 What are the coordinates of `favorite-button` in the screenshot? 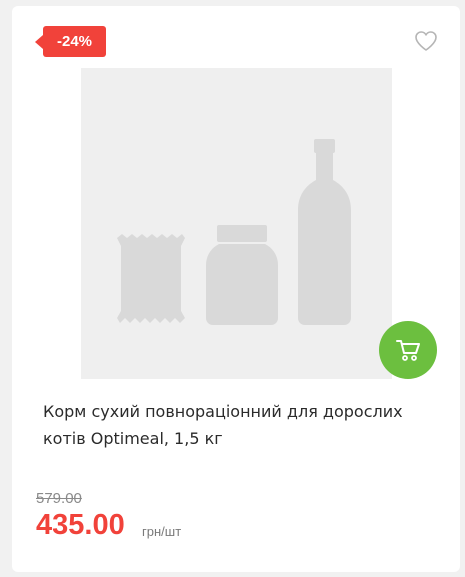 It's located at (426, 41).